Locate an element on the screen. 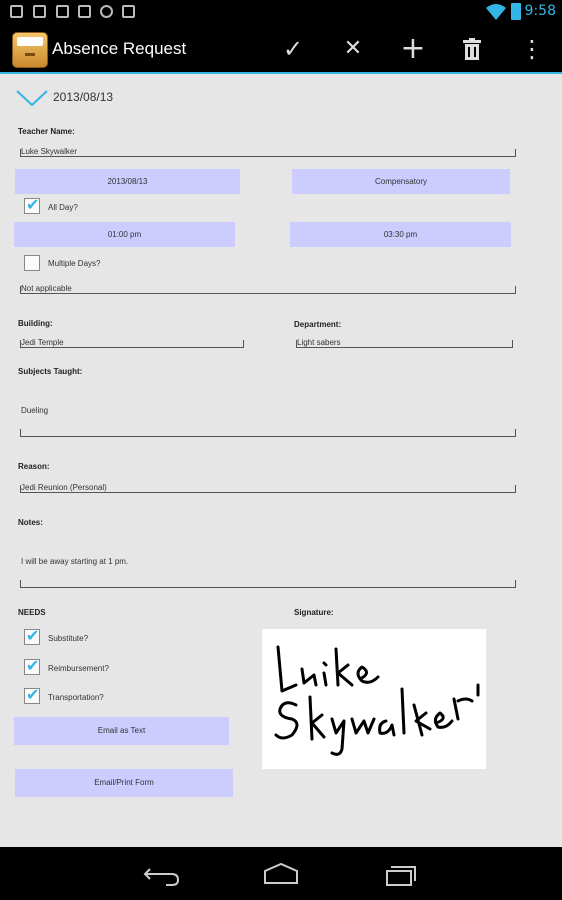 The width and height of the screenshot is (562, 900). signature-label: Signature: is located at coordinates (314, 612).